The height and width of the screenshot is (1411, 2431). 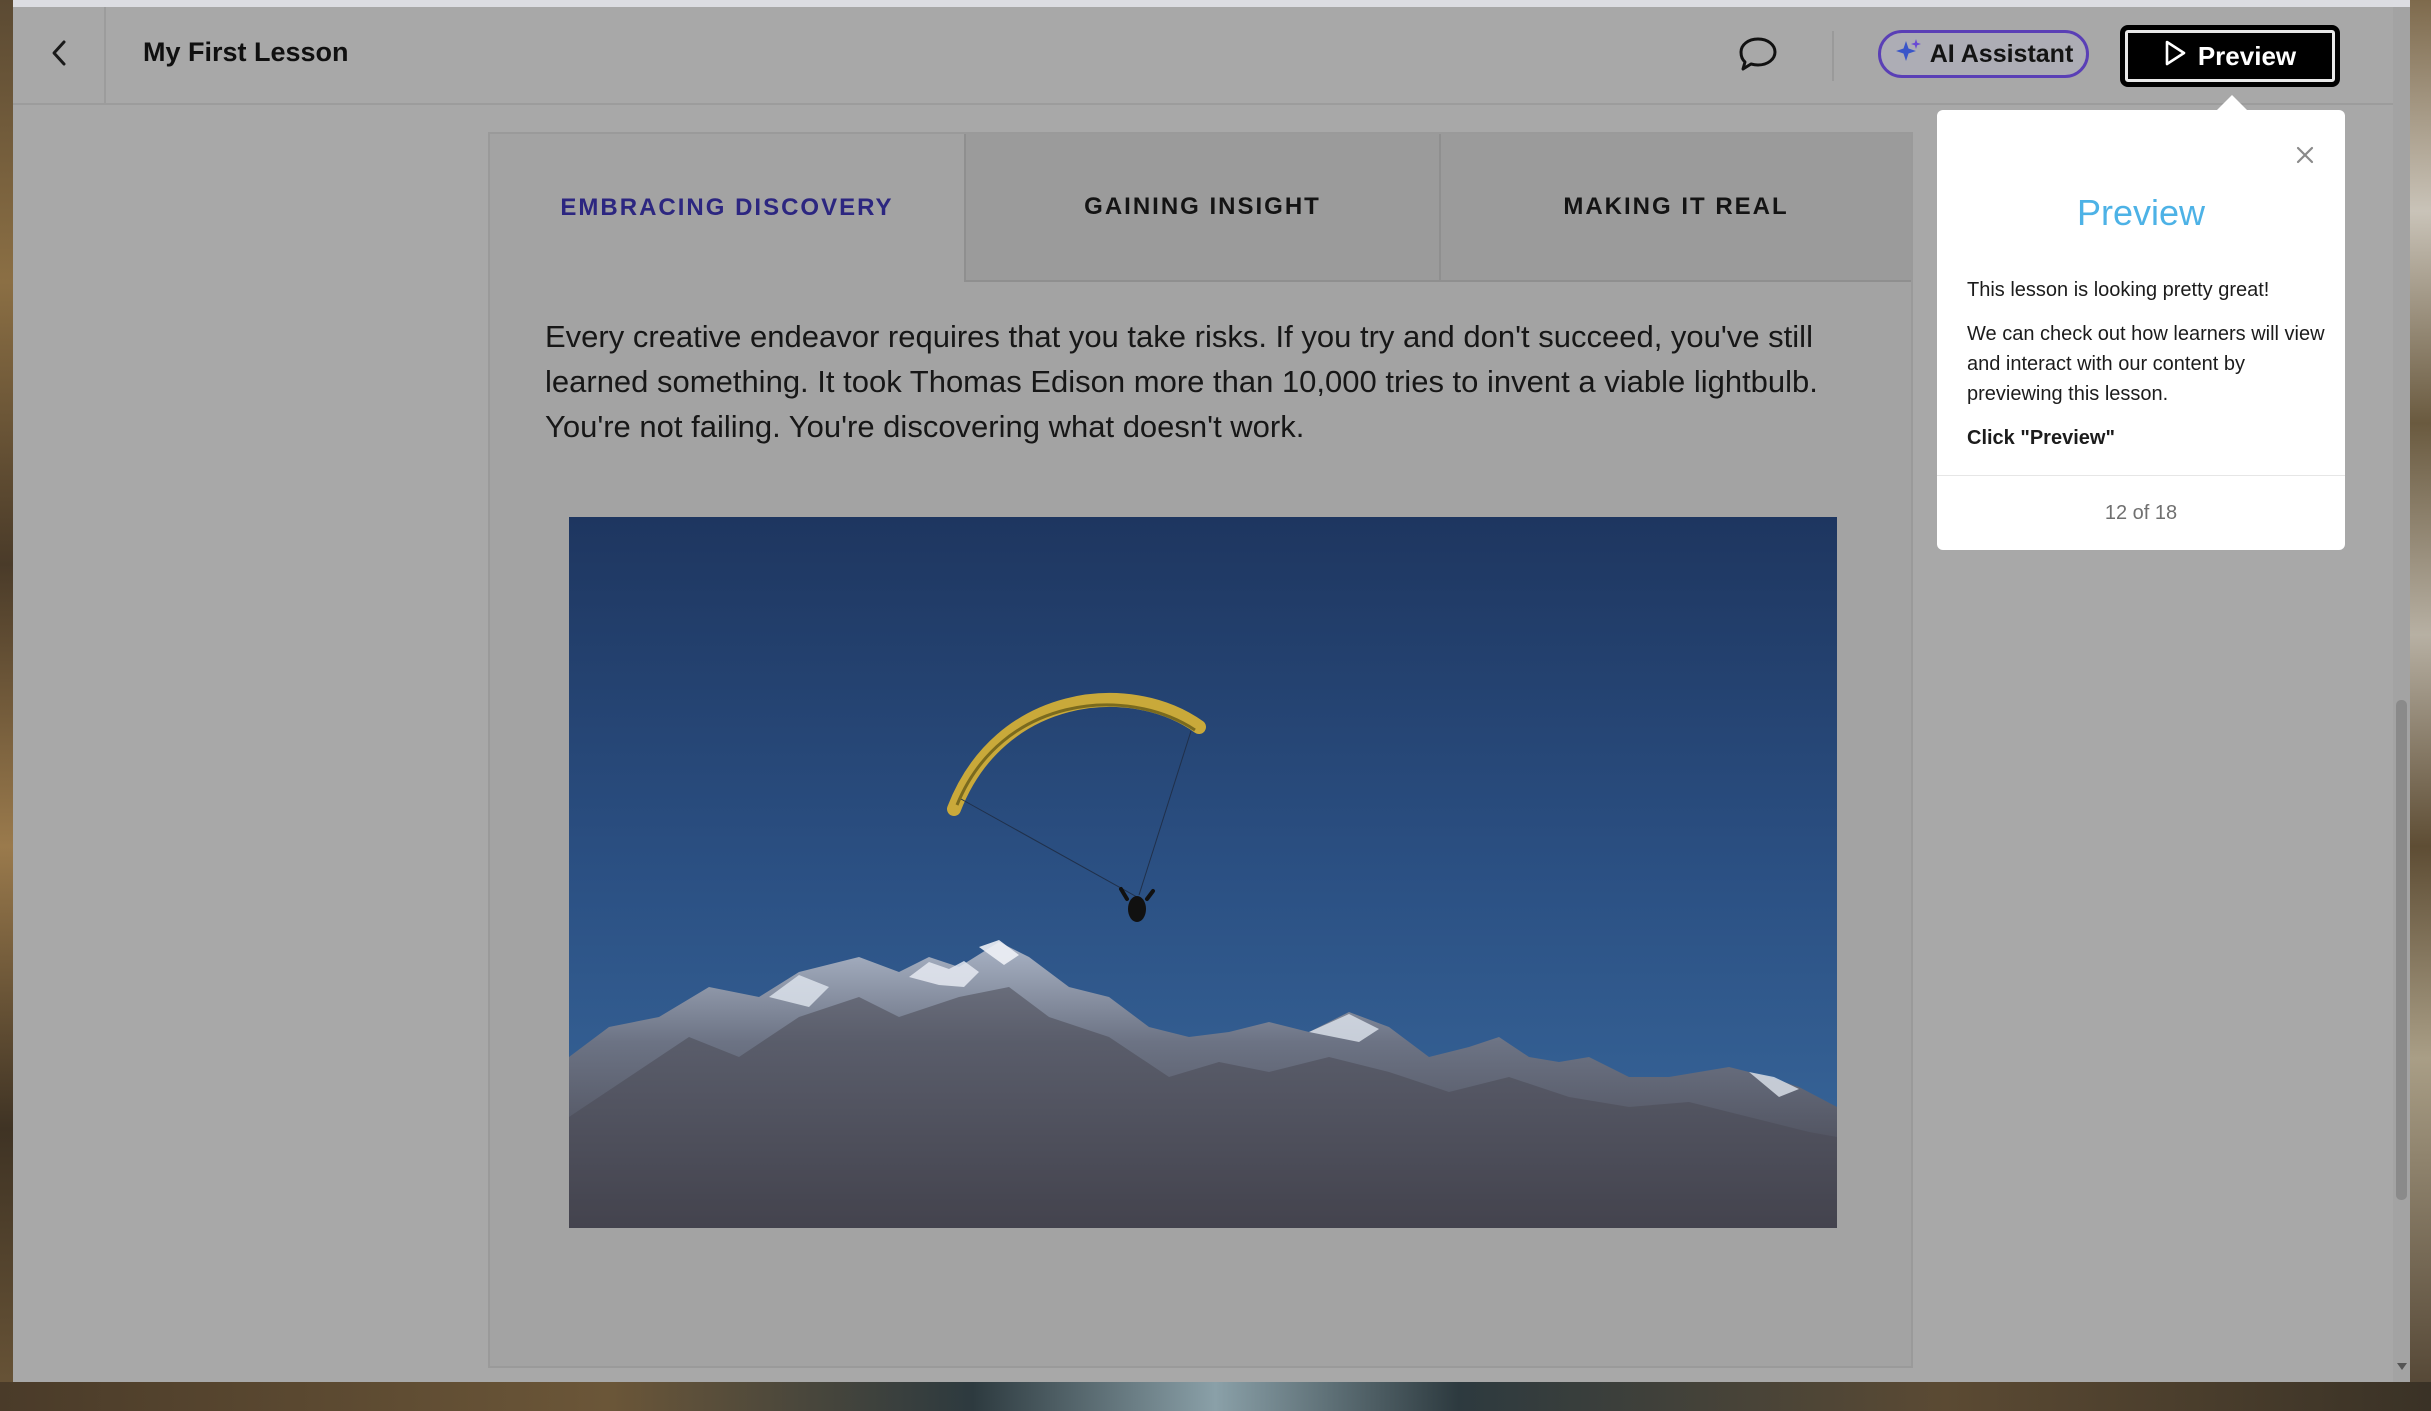 I want to click on tab-embracing-discovery: EMBRACING DISCOVERY, so click(x=727, y=208).